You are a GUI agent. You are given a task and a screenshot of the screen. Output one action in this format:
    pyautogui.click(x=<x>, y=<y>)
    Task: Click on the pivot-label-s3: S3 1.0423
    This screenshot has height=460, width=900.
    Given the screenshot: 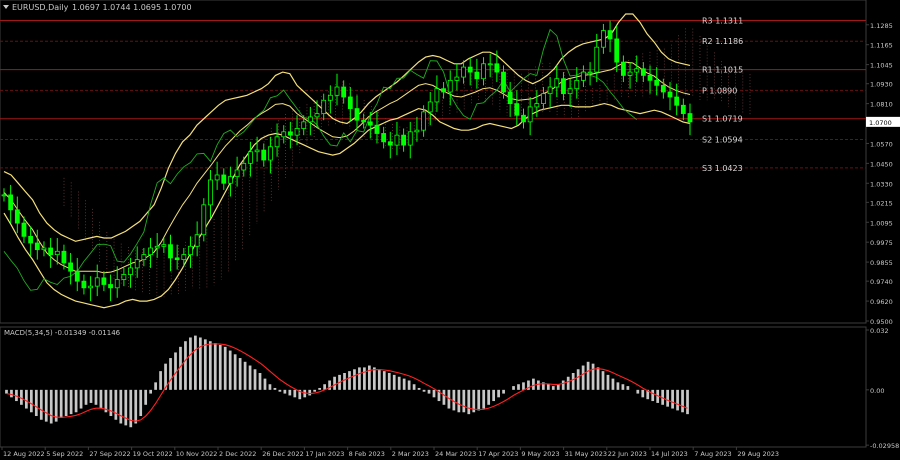 What is the action you would take?
    pyautogui.click(x=722, y=168)
    